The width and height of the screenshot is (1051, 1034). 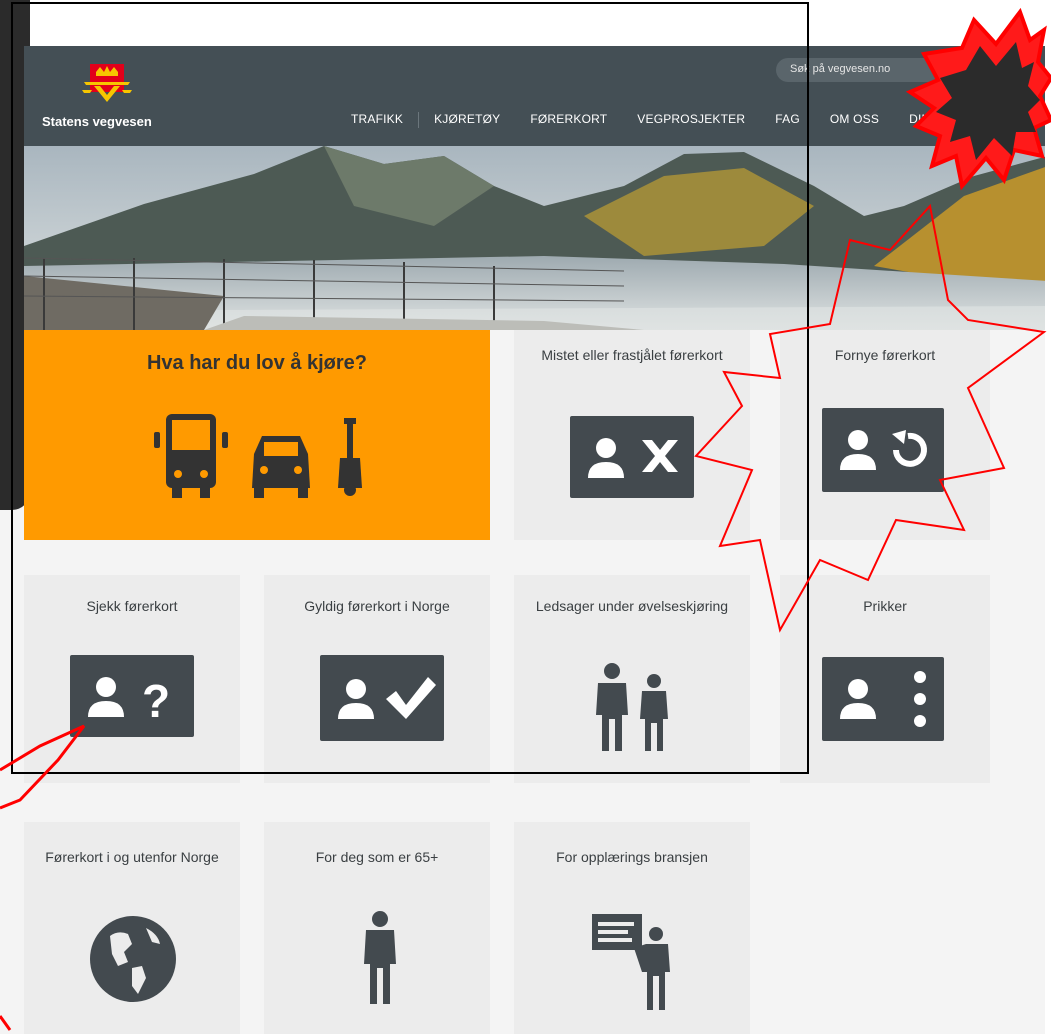 What do you see at coordinates (1010, 68) in the screenshot?
I see `language-selector: Language` at bounding box center [1010, 68].